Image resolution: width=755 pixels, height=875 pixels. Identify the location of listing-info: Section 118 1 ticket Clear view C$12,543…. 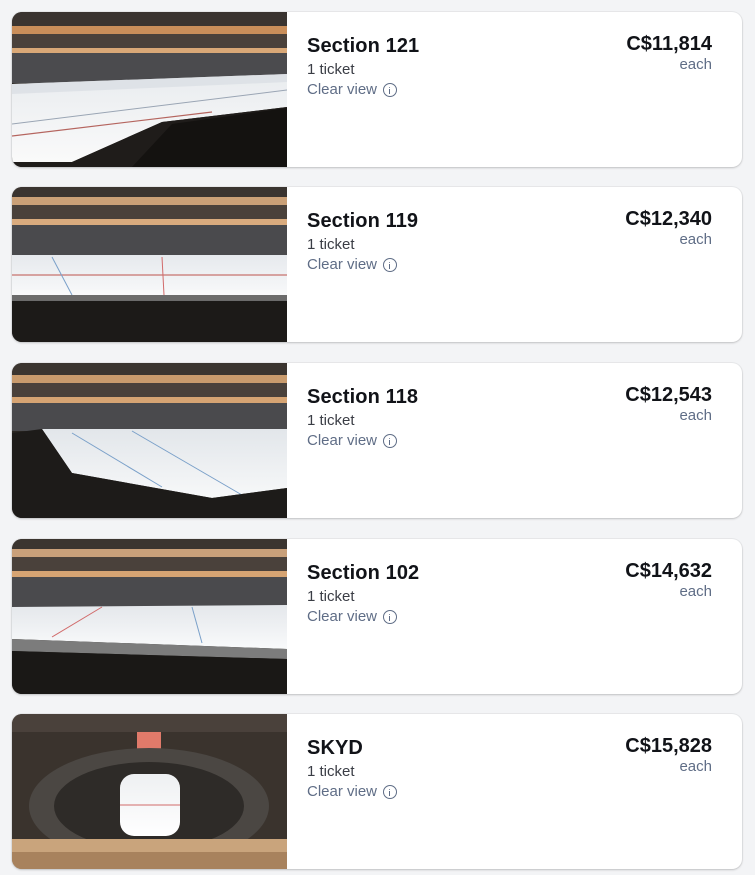
(514, 440).